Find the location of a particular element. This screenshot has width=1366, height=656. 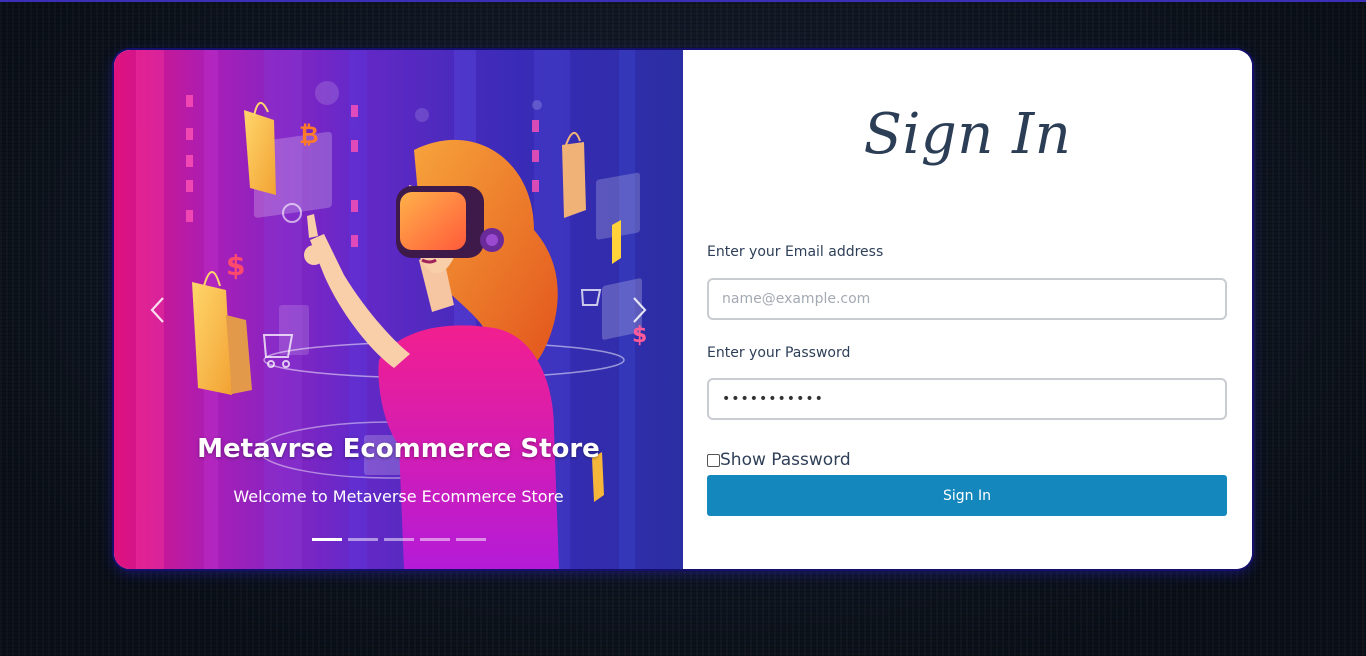

page-title: Sign In is located at coordinates (967, 134).